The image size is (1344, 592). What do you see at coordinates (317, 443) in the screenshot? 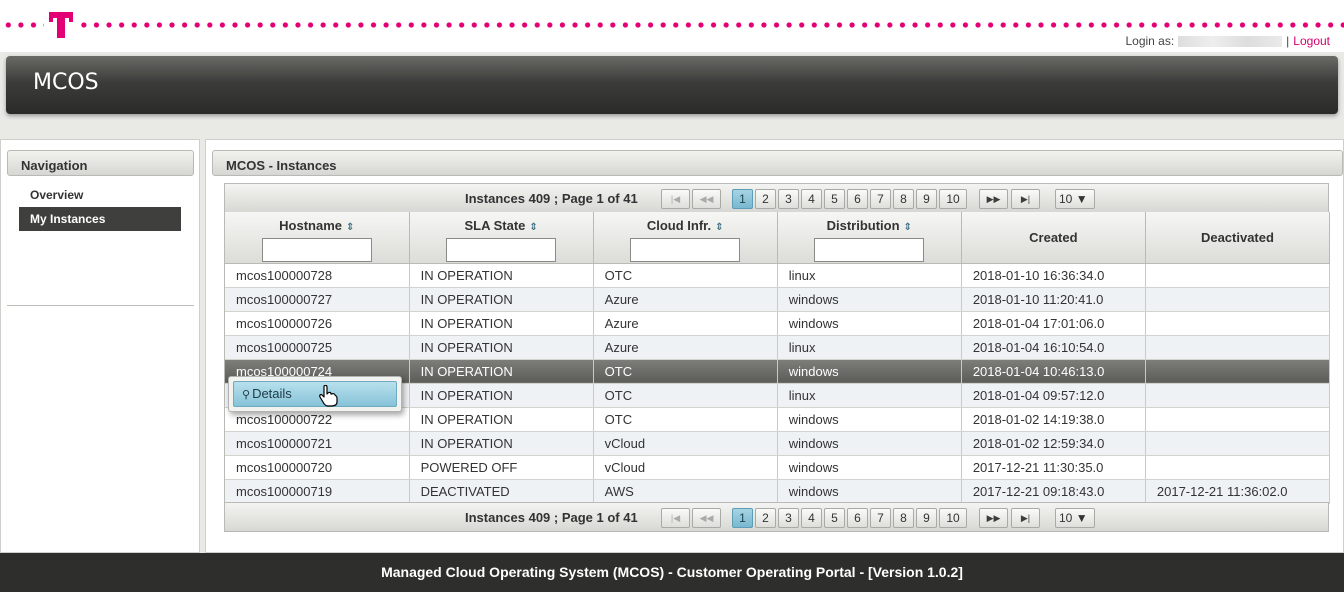
I see `cell-hostname: mcos100000721` at bounding box center [317, 443].